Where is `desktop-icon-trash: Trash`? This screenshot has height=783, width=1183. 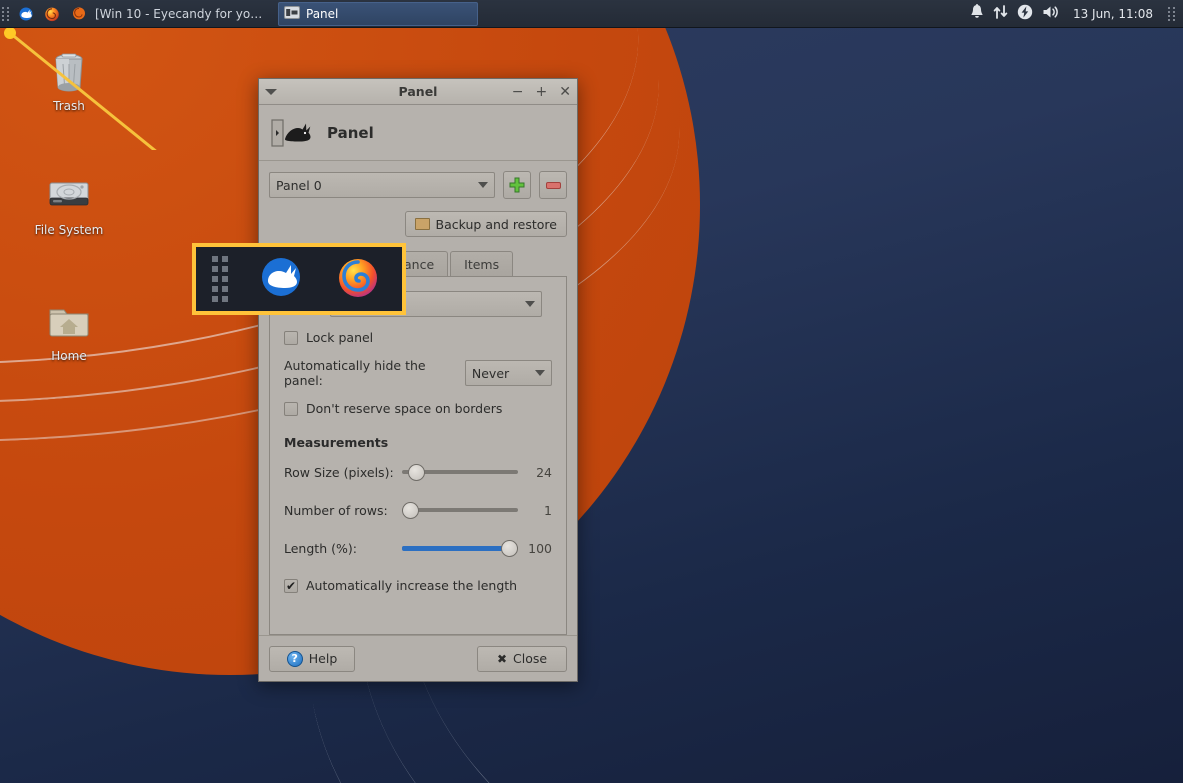
desktop-icon-trash: Trash is located at coordinates (69, 79).